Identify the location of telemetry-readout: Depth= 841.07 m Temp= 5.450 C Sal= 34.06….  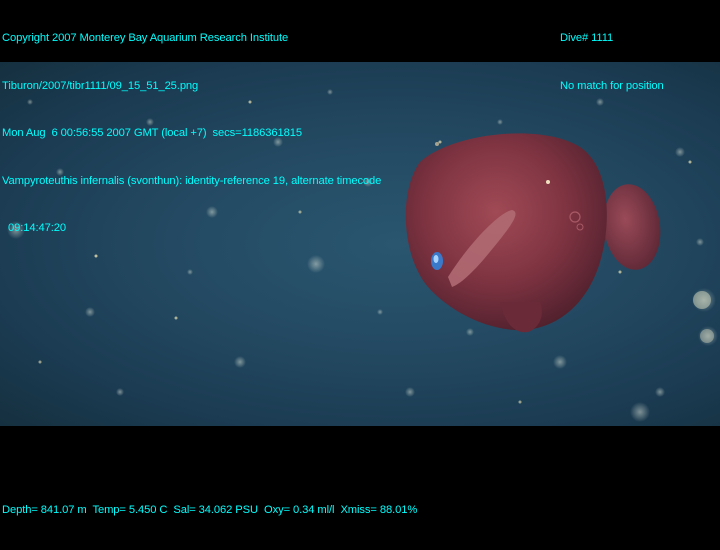
(210, 510).